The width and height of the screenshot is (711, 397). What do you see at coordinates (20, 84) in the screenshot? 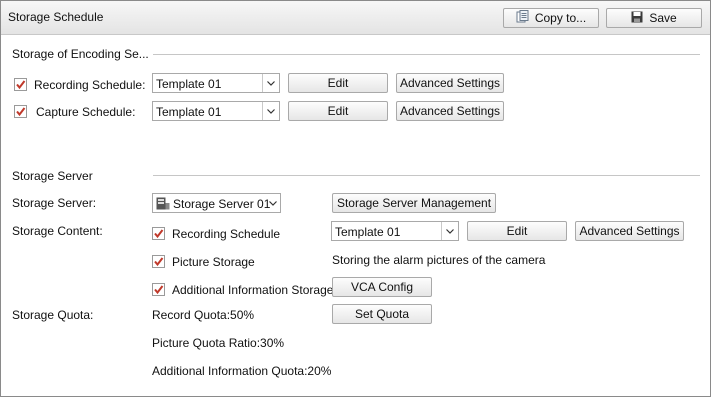
I see `recording-schedule-checkbox` at bounding box center [20, 84].